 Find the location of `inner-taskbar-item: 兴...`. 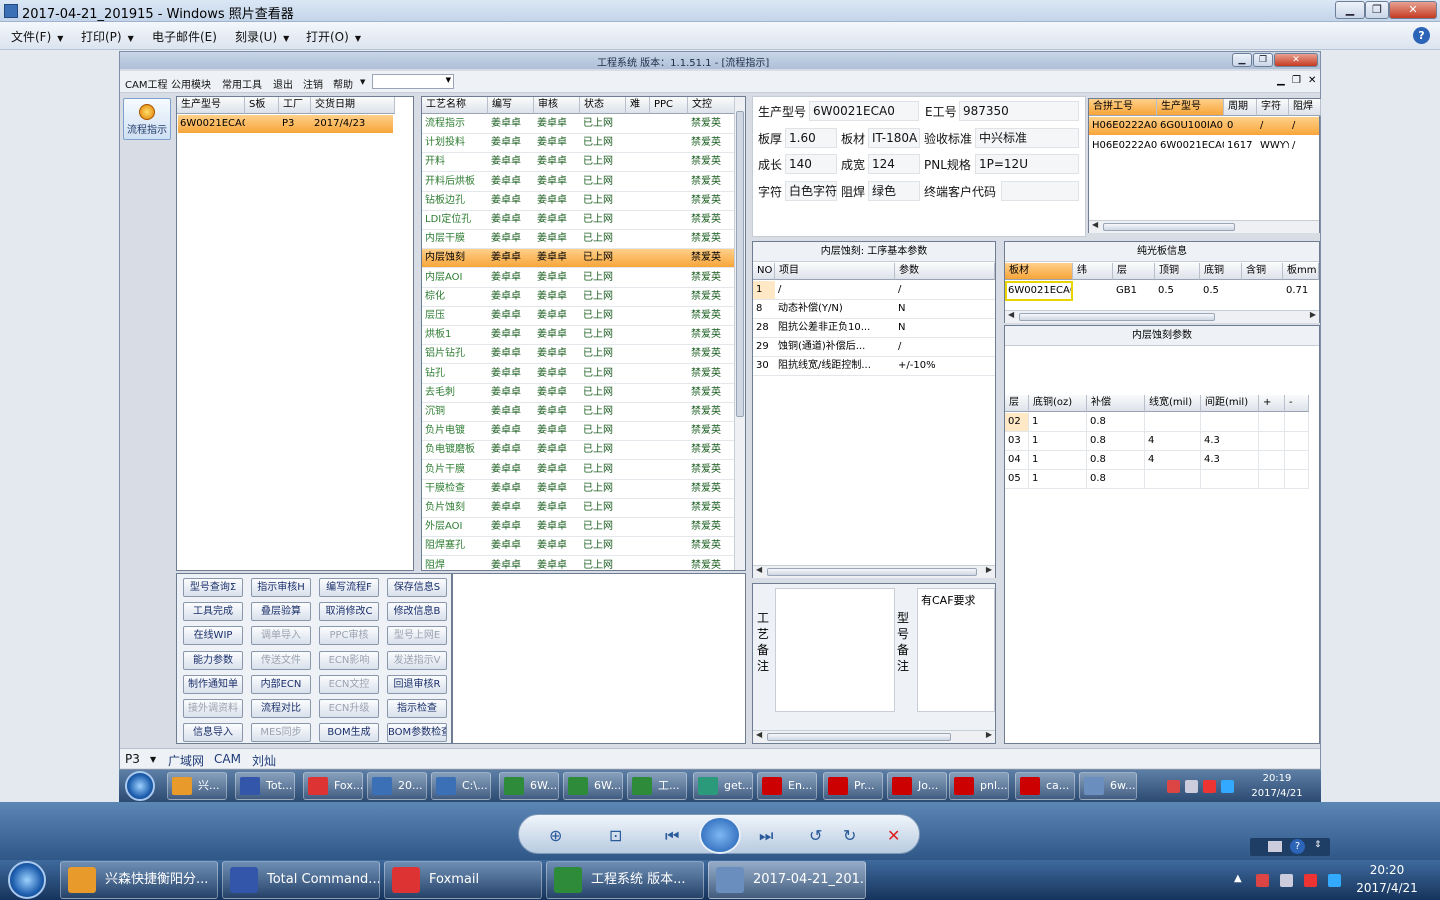

inner-taskbar-item: 兴... is located at coordinates (197, 786).